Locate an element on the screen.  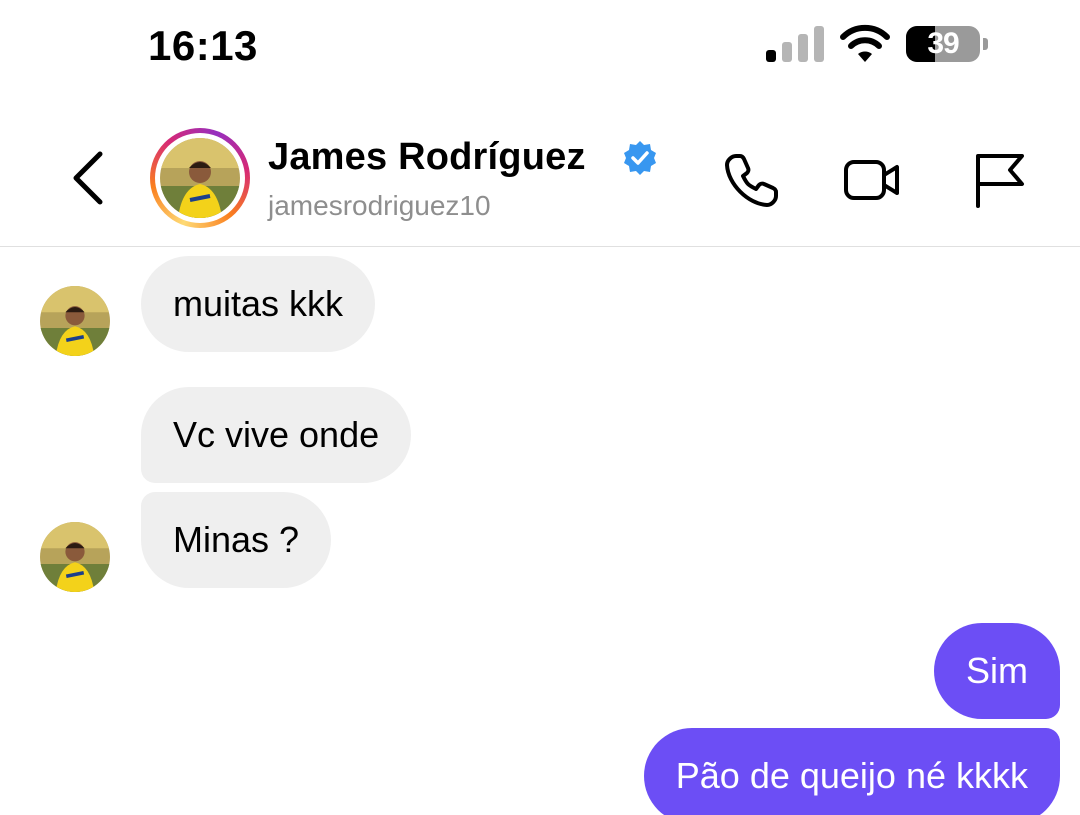
message-bubble-incoming: Vc vive onde is located at coordinates (276, 435).